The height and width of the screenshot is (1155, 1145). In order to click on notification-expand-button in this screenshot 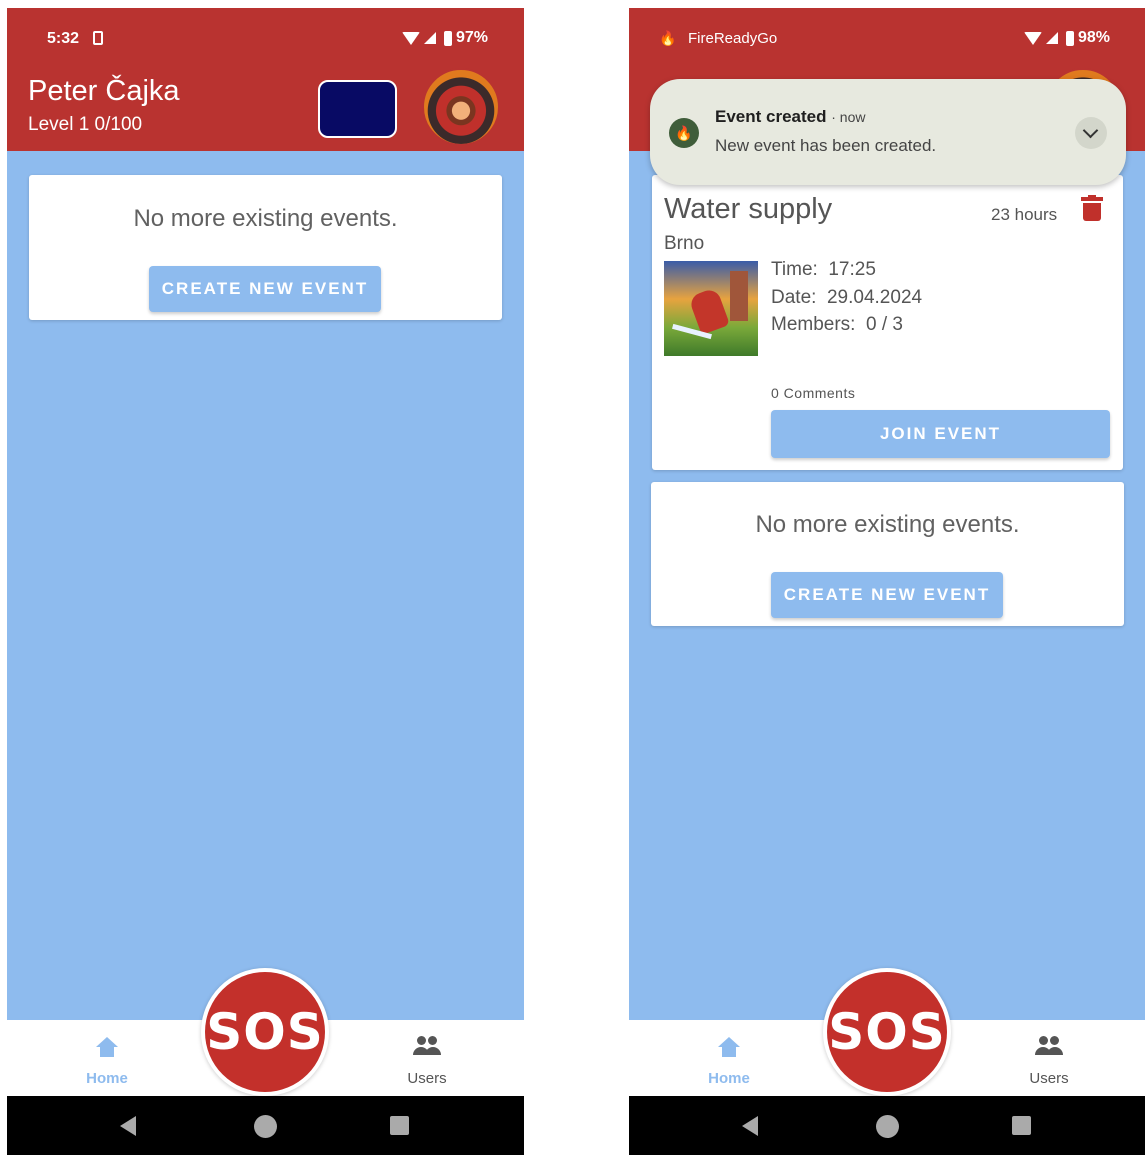, I will do `click(1091, 133)`.